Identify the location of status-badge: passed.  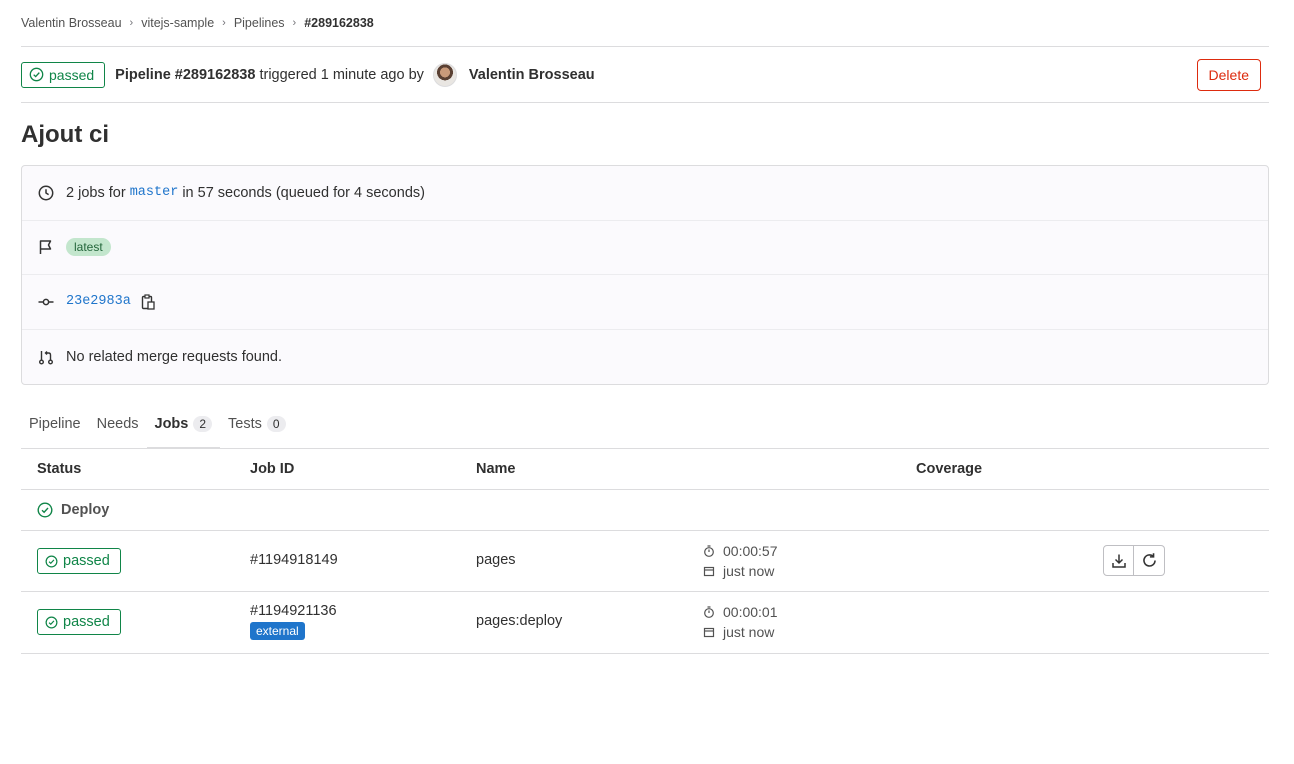
(63, 74).